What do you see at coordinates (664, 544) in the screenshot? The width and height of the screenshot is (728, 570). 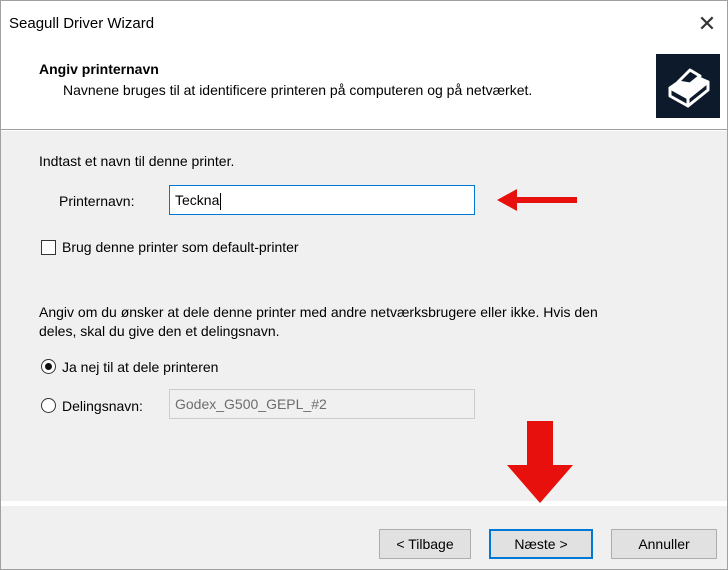 I see `cancel-button: Annuller` at bounding box center [664, 544].